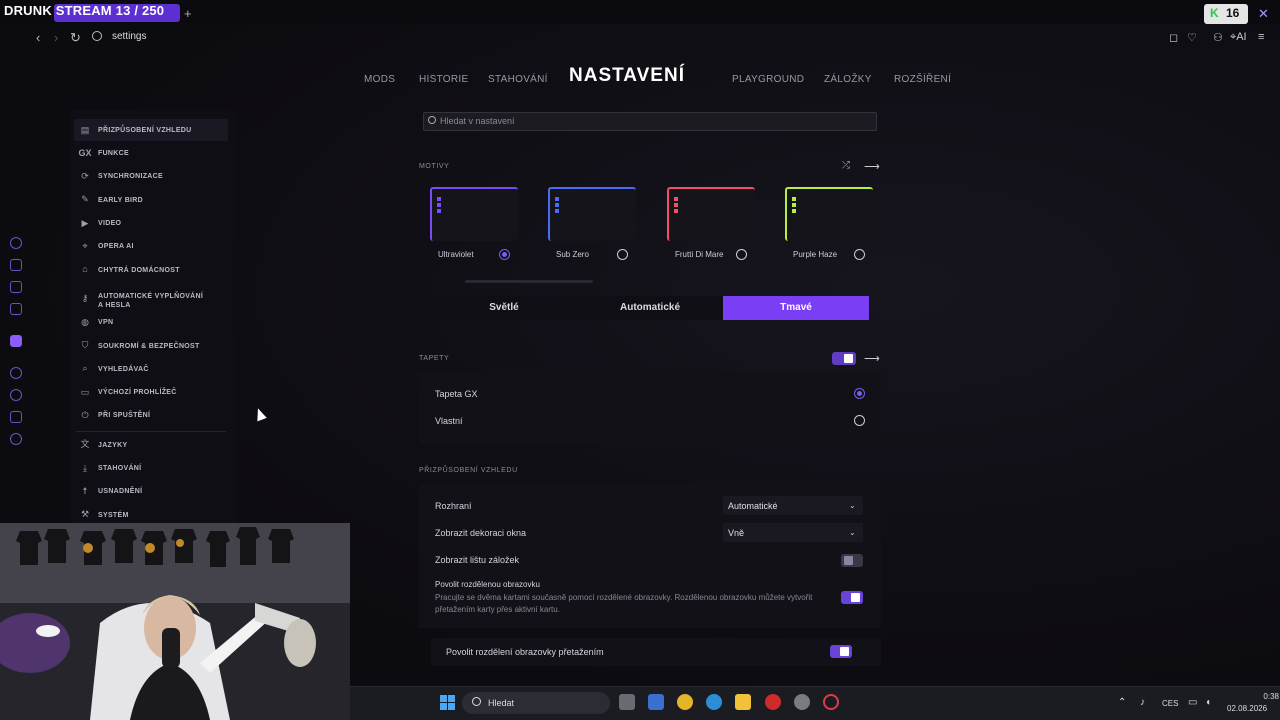 The height and width of the screenshot is (720, 1280). Describe the element at coordinates (1192, 37) in the screenshot. I see `heart-icon: ♡` at that location.